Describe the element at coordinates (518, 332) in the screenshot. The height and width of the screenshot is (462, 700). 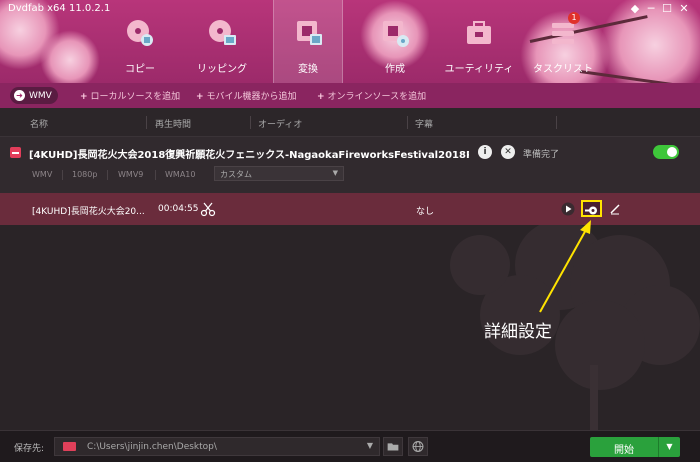
I see `annotation-label: 詳細設定` at that location.